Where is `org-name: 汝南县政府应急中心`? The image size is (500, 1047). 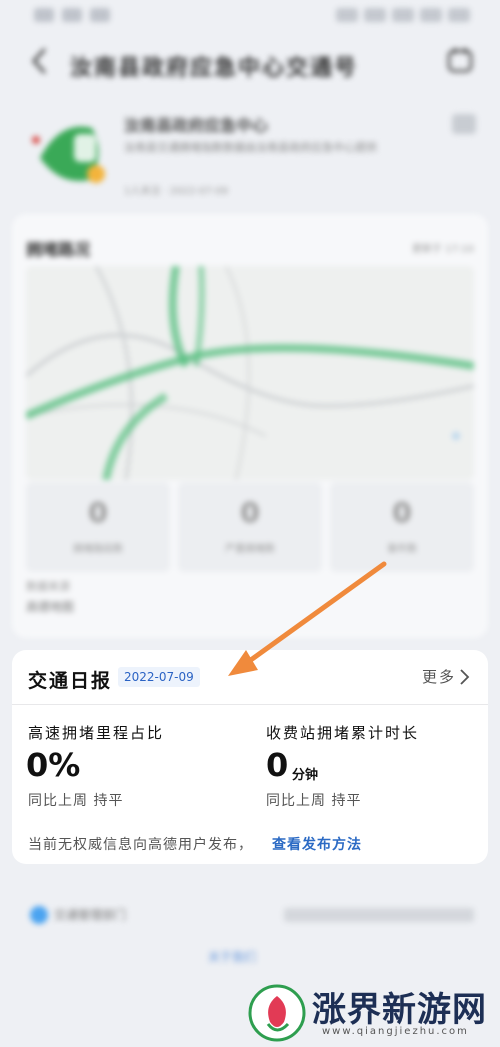
org-name: 汝南县政府应急中心 is located at coordinates (196, 125).